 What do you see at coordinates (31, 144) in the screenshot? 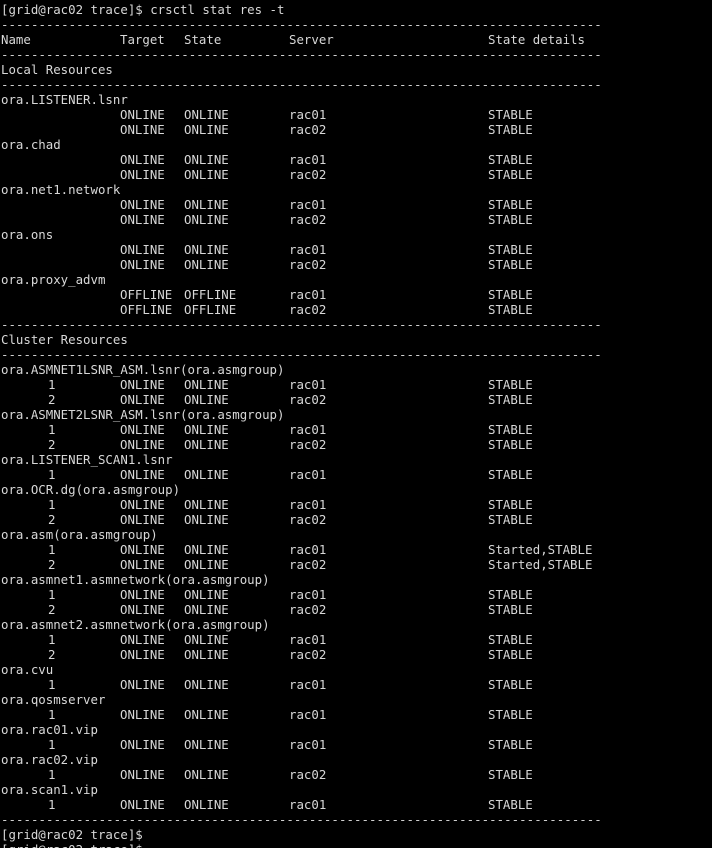
I see `resource-name: ora.chad` at bounding box center [31, 144].